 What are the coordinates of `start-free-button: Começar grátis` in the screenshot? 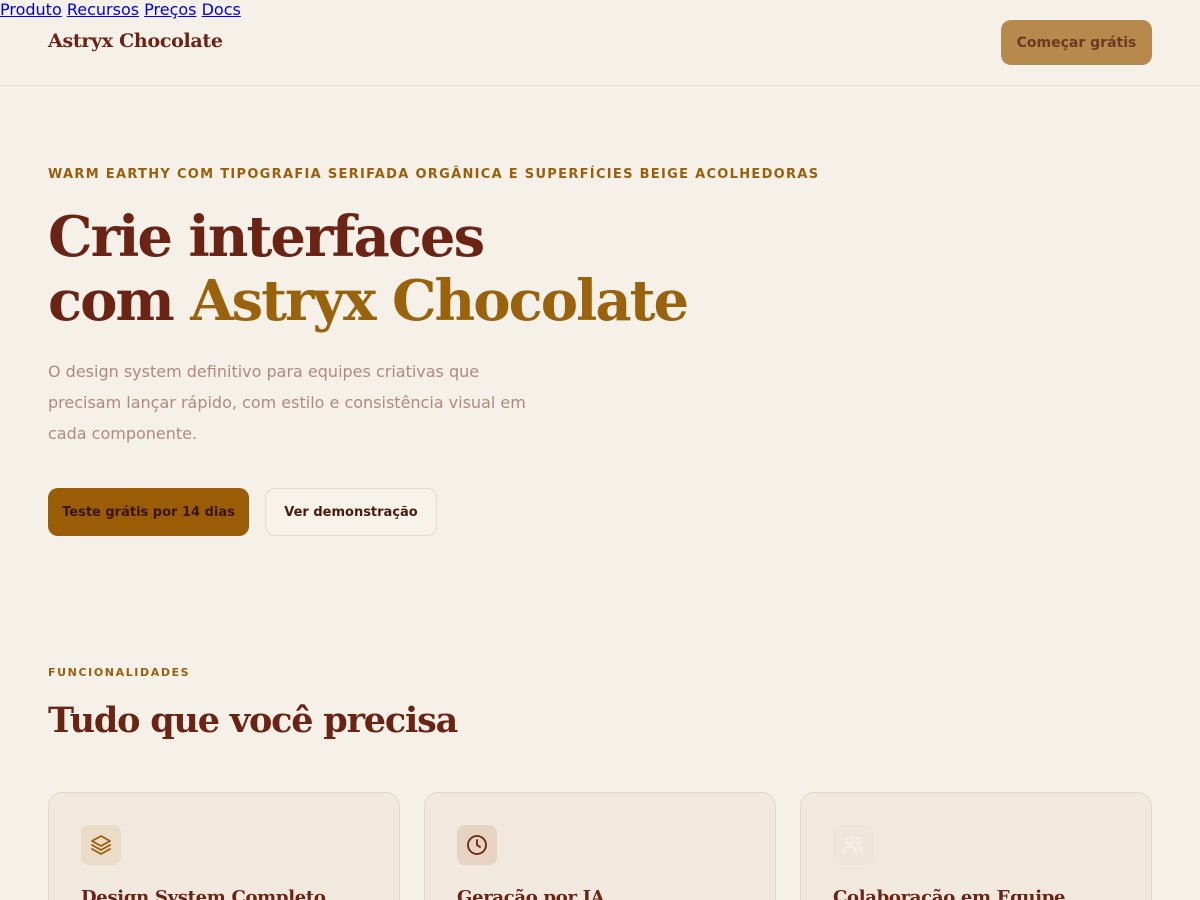 It's located at (1076, 42).